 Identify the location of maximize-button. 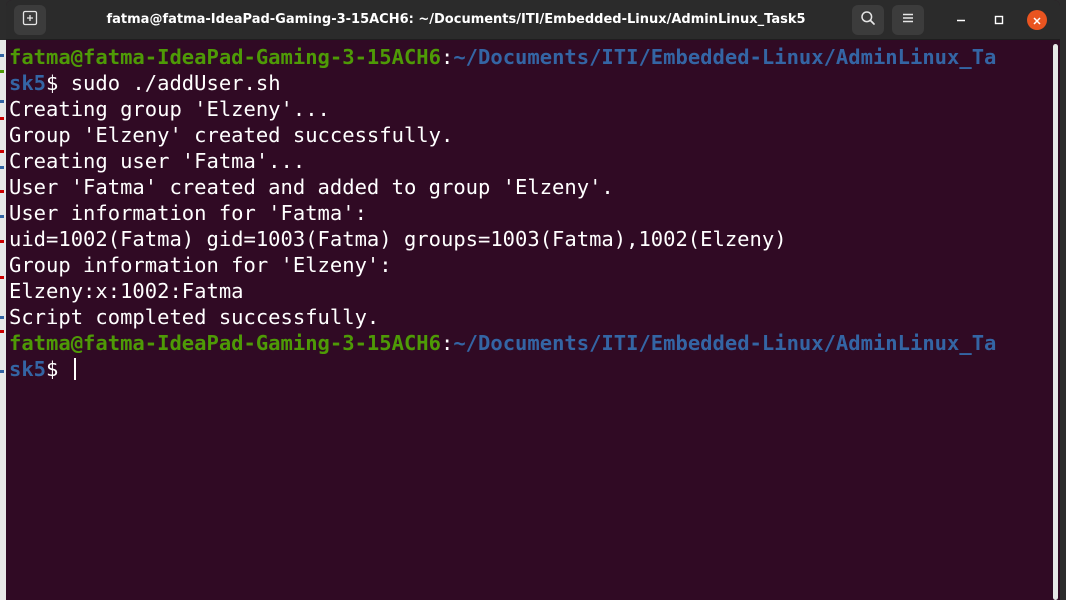
(999, 20).